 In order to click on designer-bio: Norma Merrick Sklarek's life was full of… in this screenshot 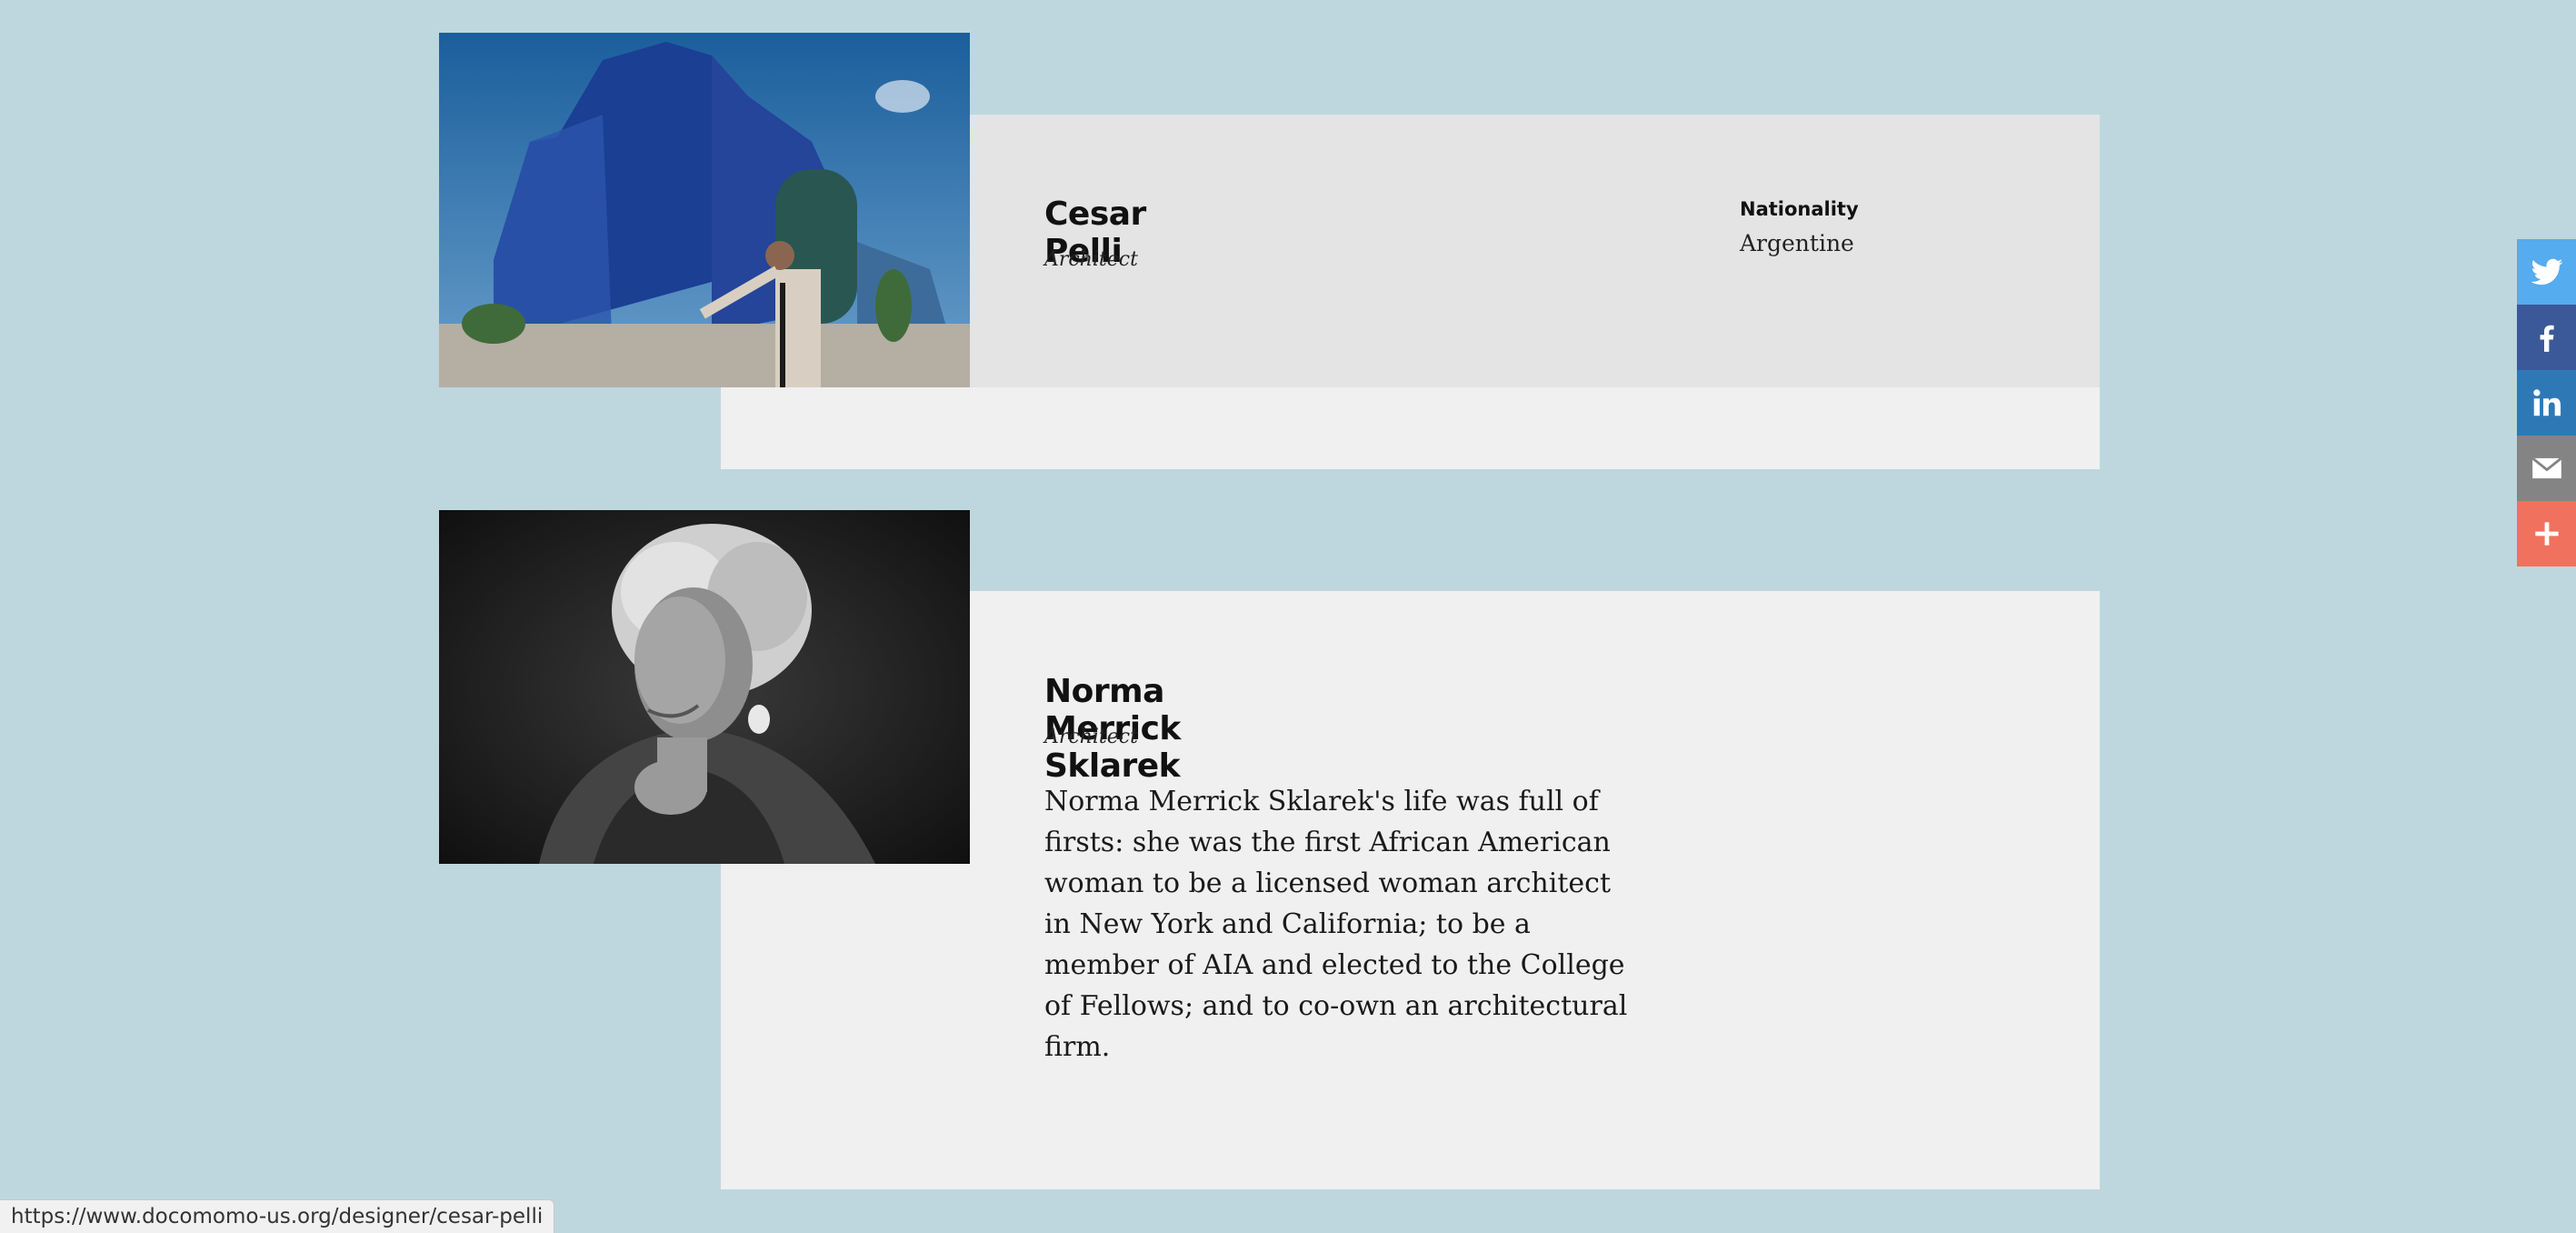, I will do `click(1336, 924)`.